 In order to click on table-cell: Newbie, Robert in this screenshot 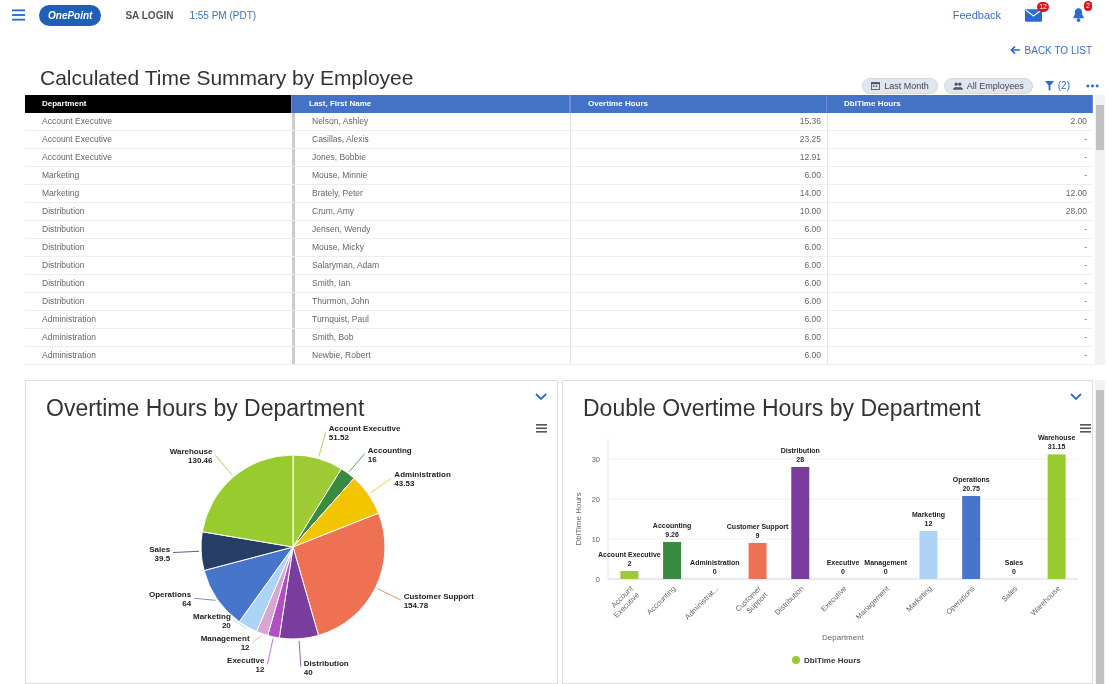, I will do `click(431, 355)`.